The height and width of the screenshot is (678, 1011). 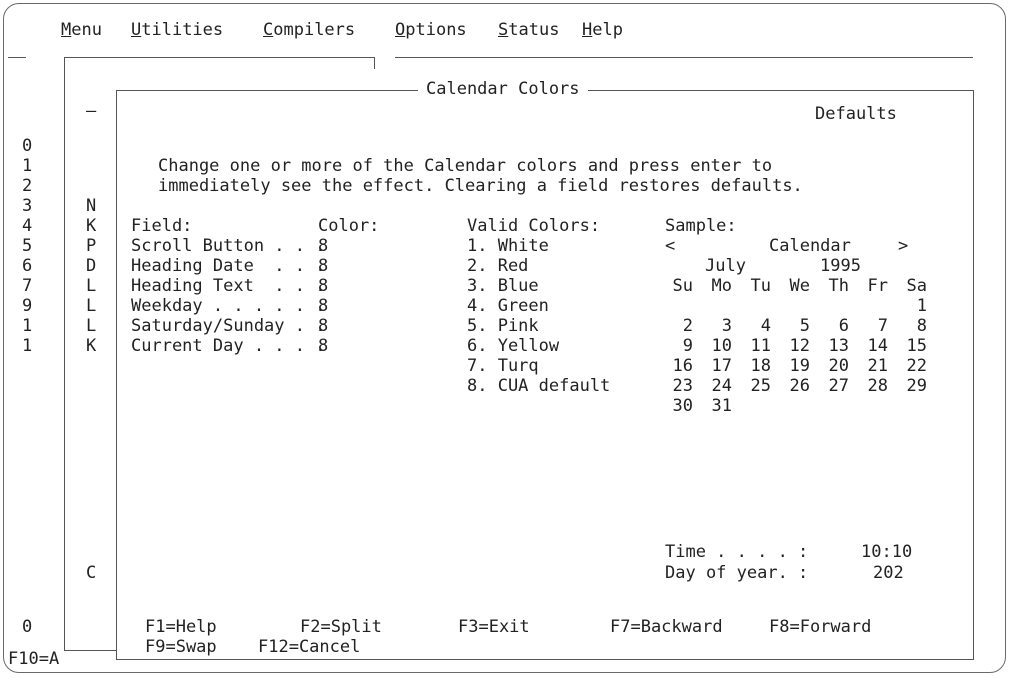 What do you see at coordinates (374, 63) in the screenshot?
I see `pulldown-right-edge` at bounding box center [374, 63].